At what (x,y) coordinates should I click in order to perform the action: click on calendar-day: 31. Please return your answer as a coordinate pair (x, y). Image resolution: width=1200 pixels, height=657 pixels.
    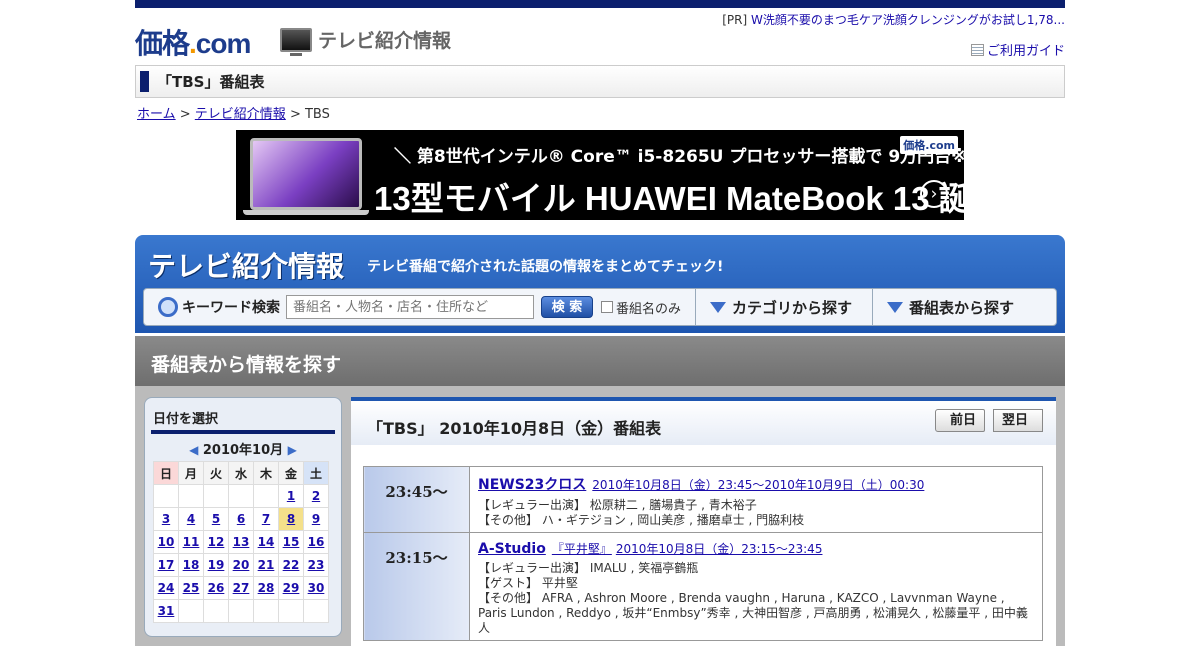
    Looking at the image, I should click on (166, 611).